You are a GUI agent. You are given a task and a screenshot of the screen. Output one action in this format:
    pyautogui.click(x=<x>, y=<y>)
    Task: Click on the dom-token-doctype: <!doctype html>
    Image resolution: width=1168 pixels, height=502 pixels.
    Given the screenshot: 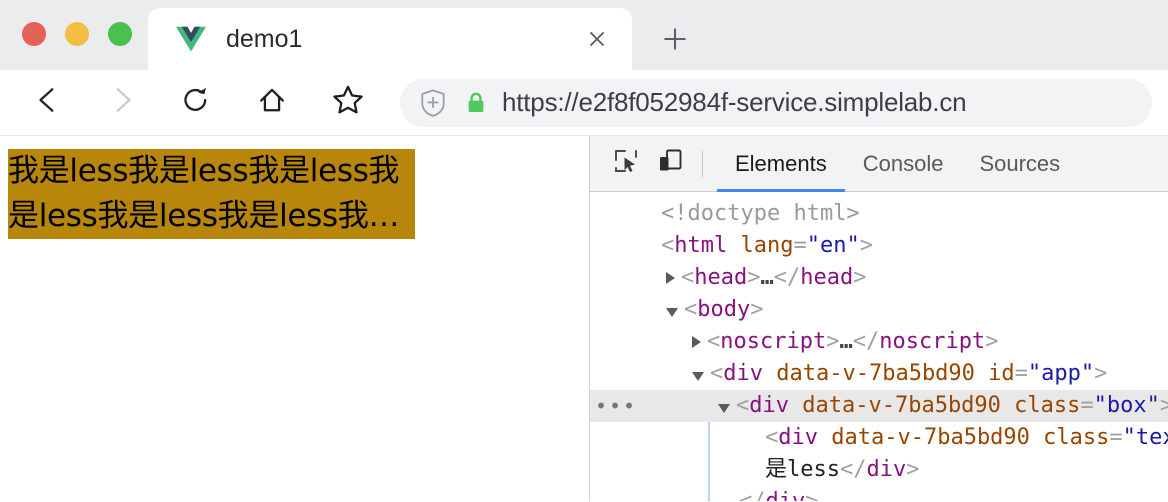 What is the action you would take?
    pyautogui.click(x=760, y=213)
    